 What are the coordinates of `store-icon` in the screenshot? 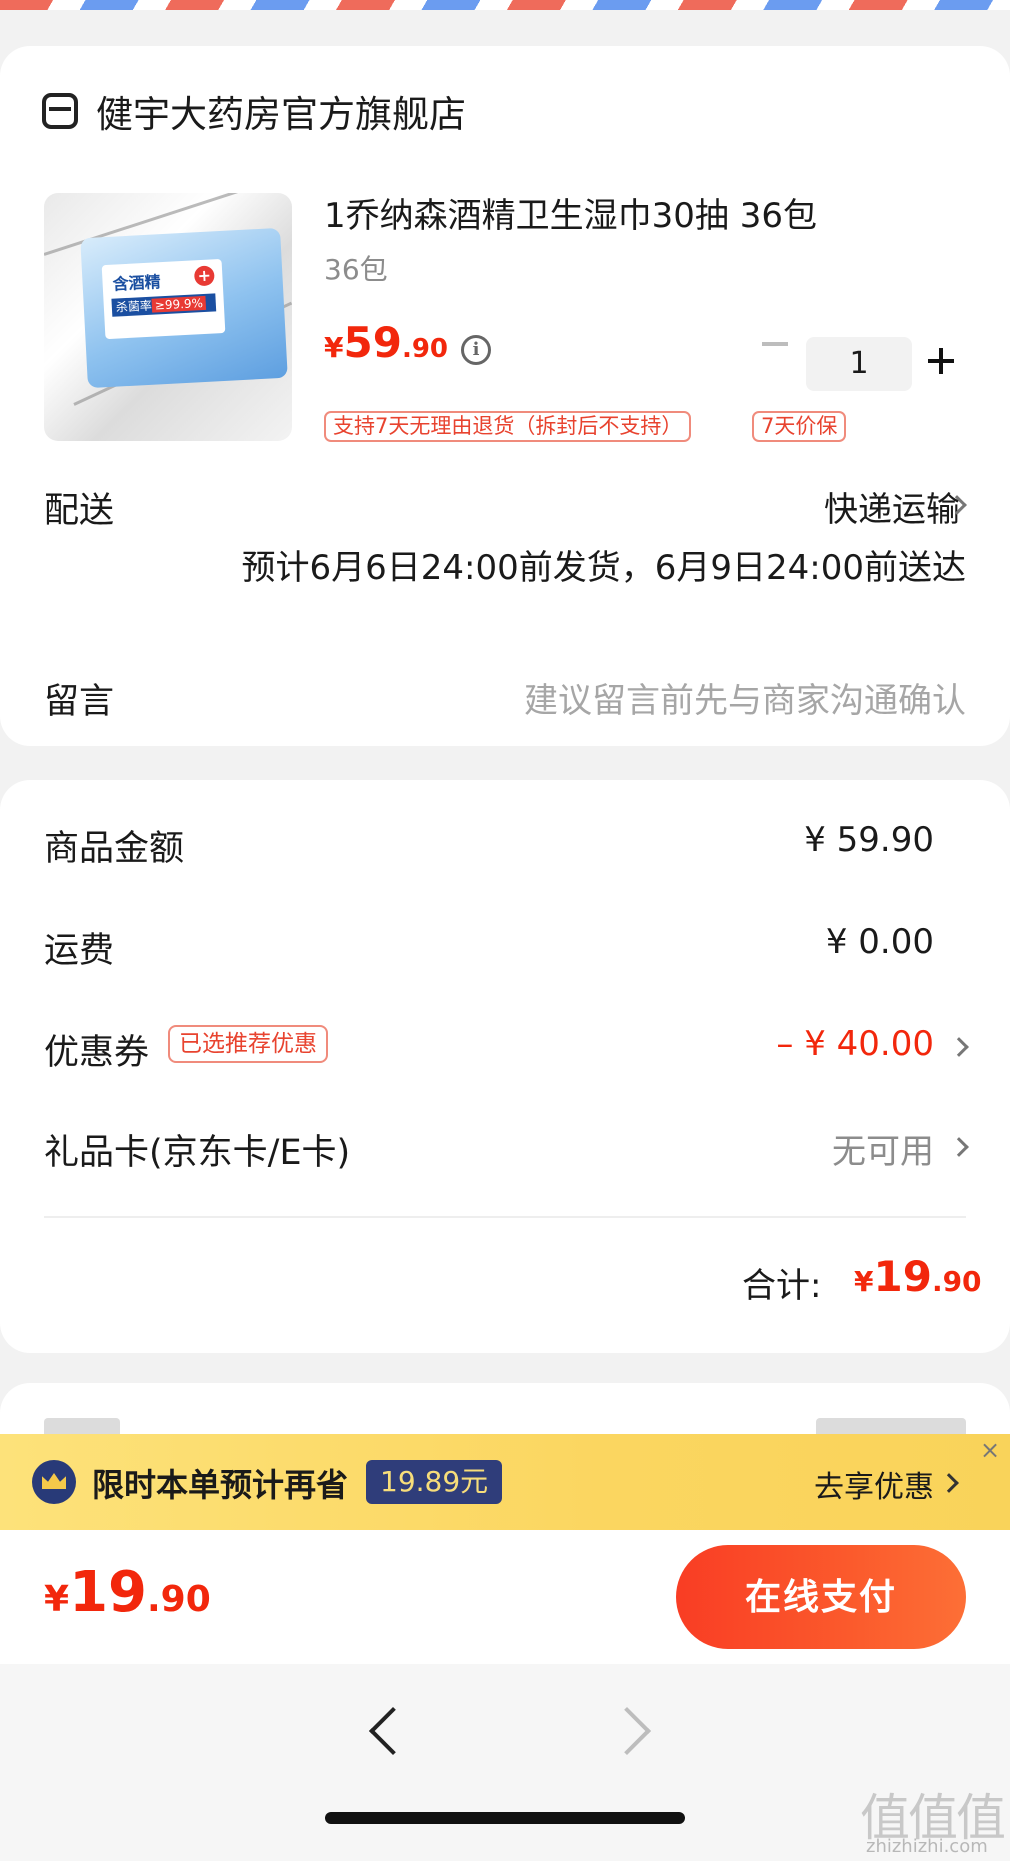 It's located at (60, 111).